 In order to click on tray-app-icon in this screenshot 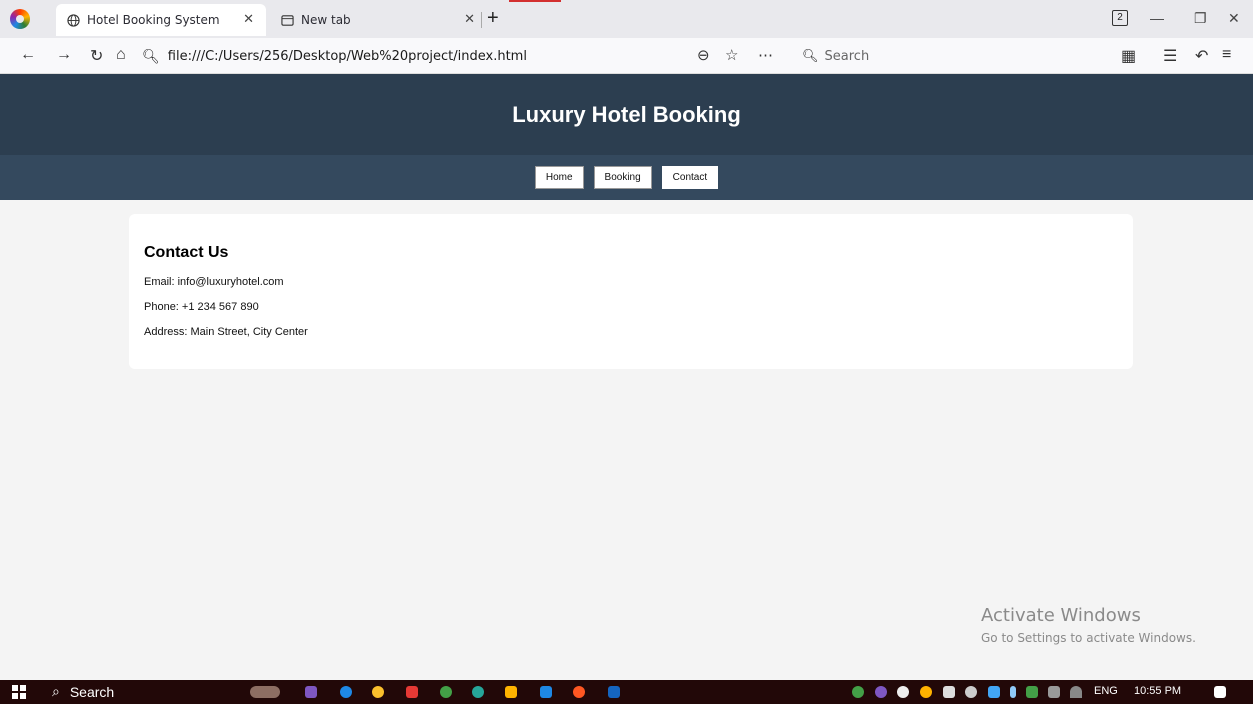, I will do `click(881, 692)`.